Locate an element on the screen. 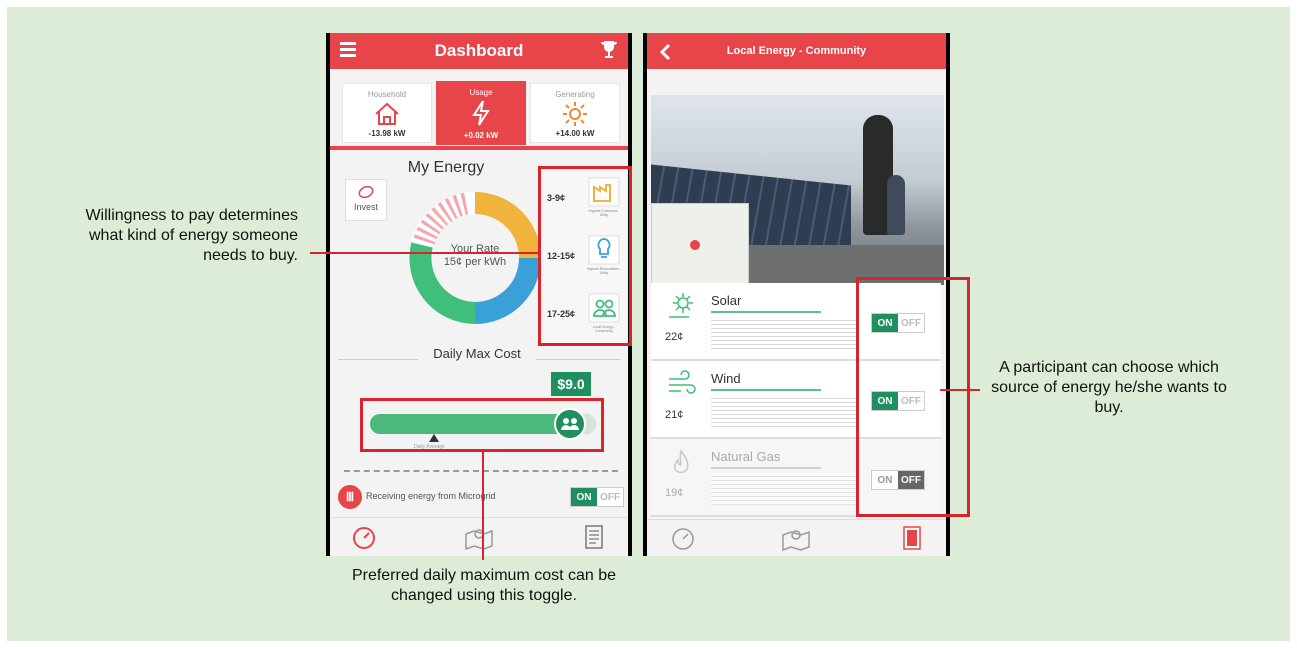  trophy-icon is located at coordinates (609, 50).